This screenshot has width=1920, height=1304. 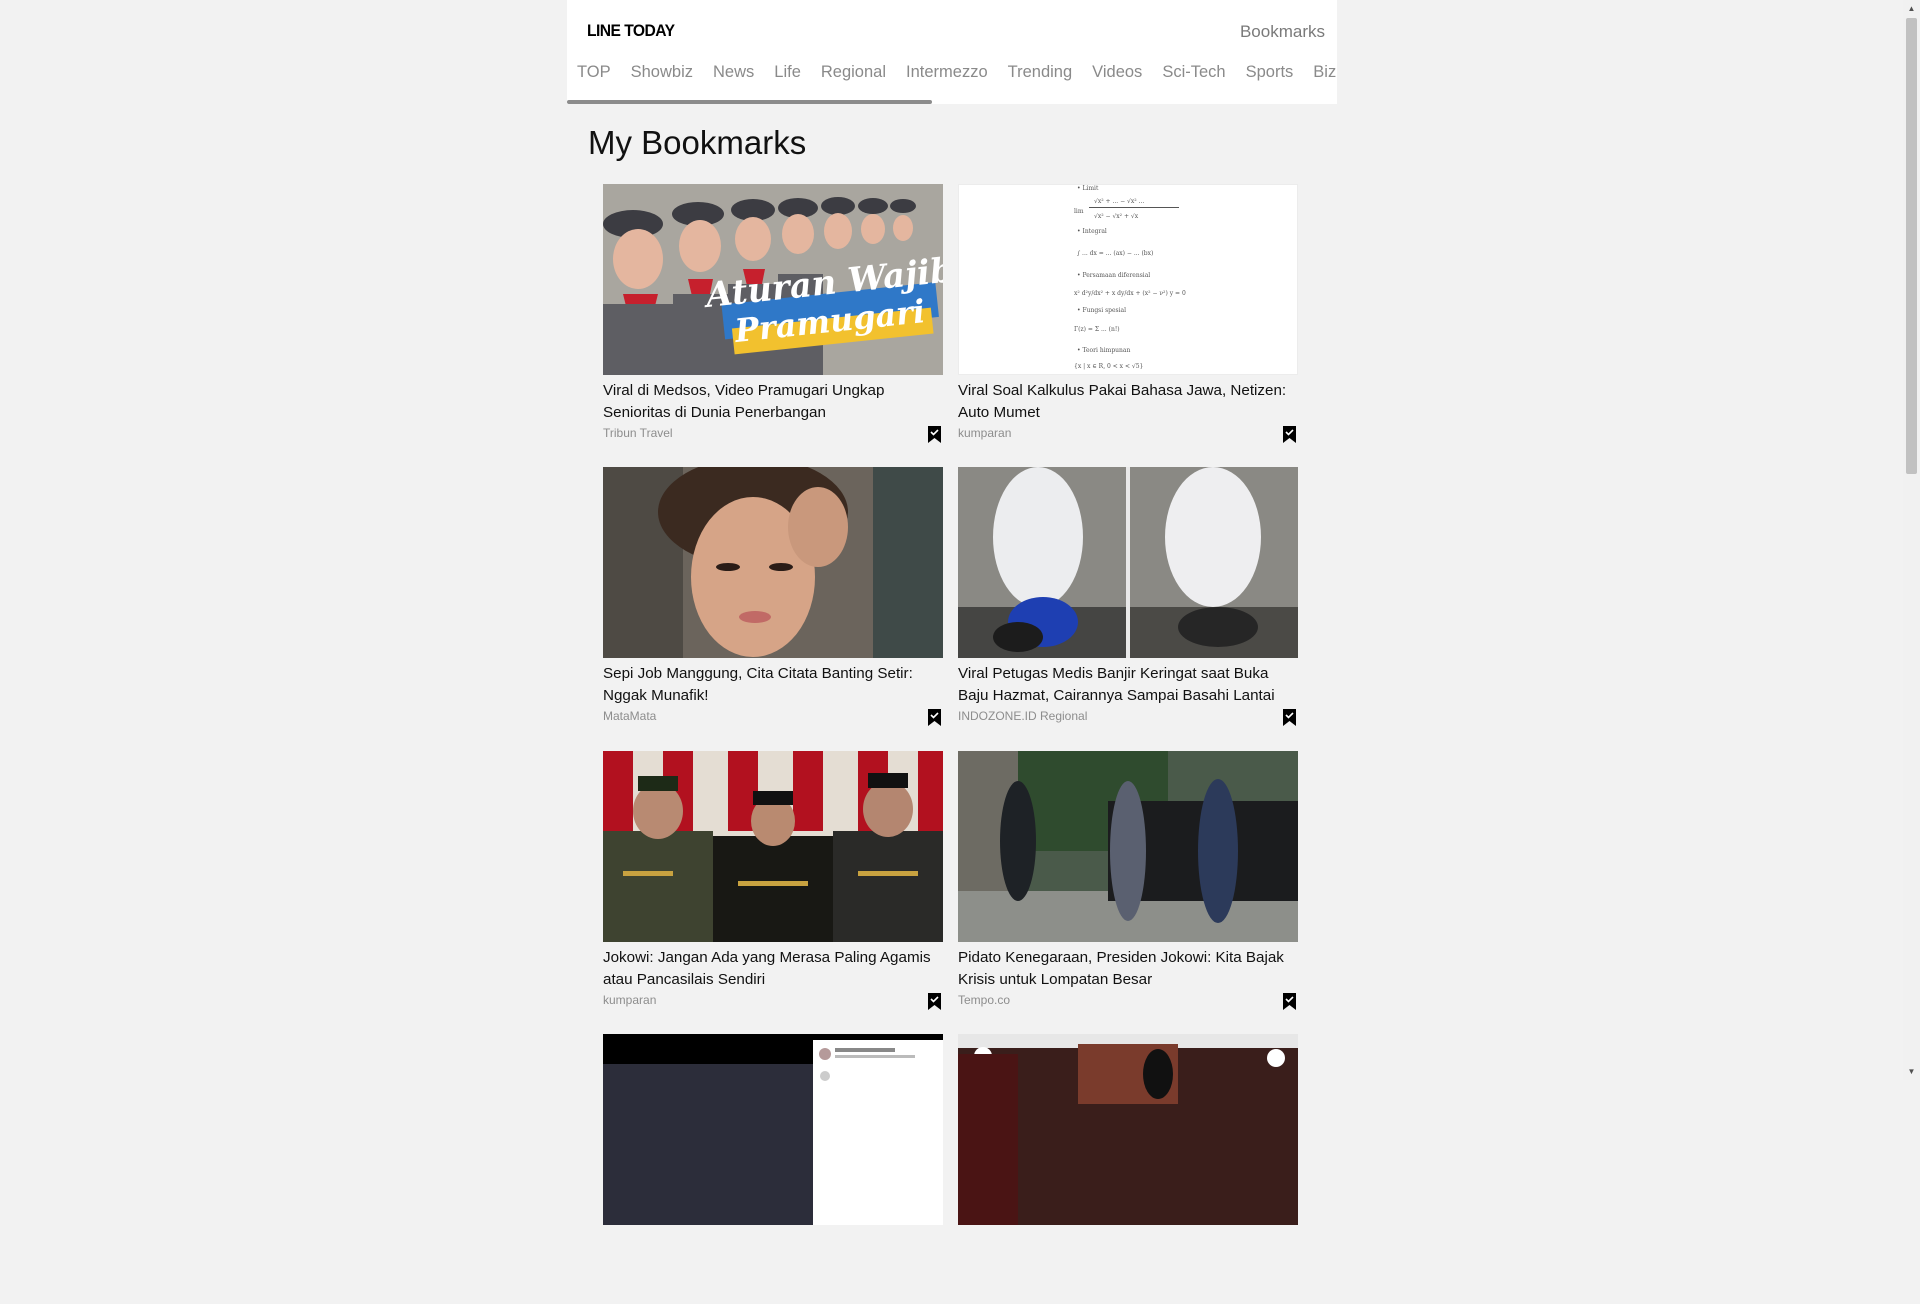 I want to click on tab-videos: Videos, so click(x=1122, y=75).